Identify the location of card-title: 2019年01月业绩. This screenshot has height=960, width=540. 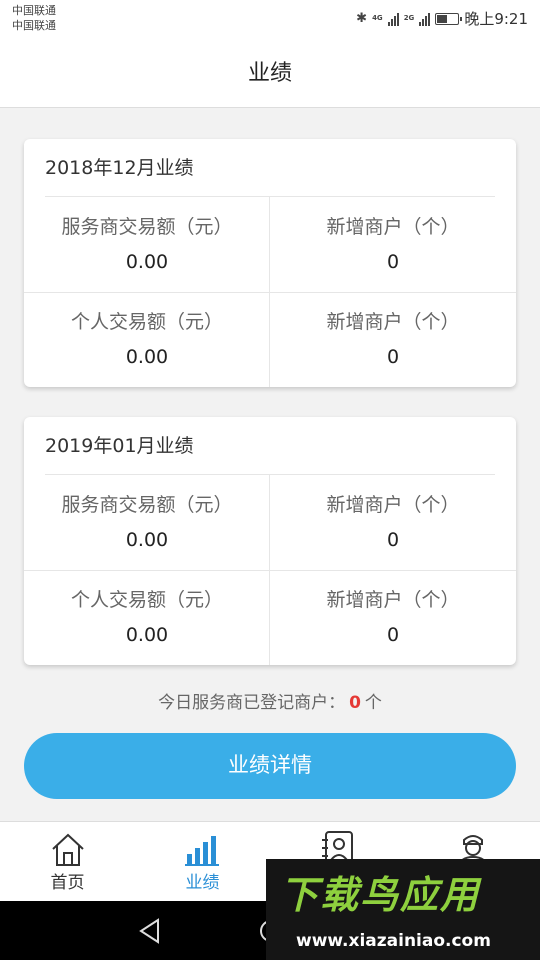
(119, 446).